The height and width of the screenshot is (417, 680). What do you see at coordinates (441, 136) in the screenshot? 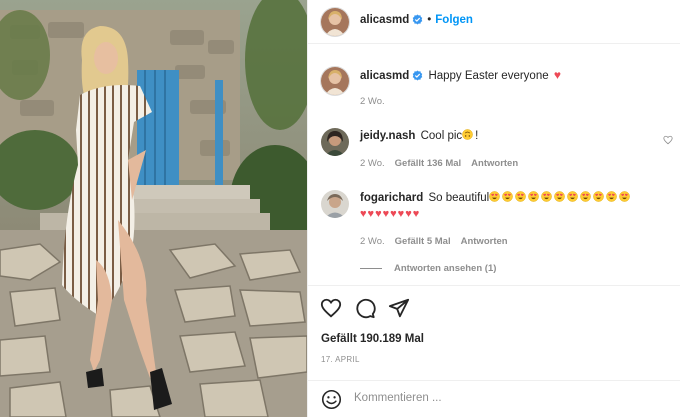
I see `comment-text: Cool pic` at bounding box center [441, 136].